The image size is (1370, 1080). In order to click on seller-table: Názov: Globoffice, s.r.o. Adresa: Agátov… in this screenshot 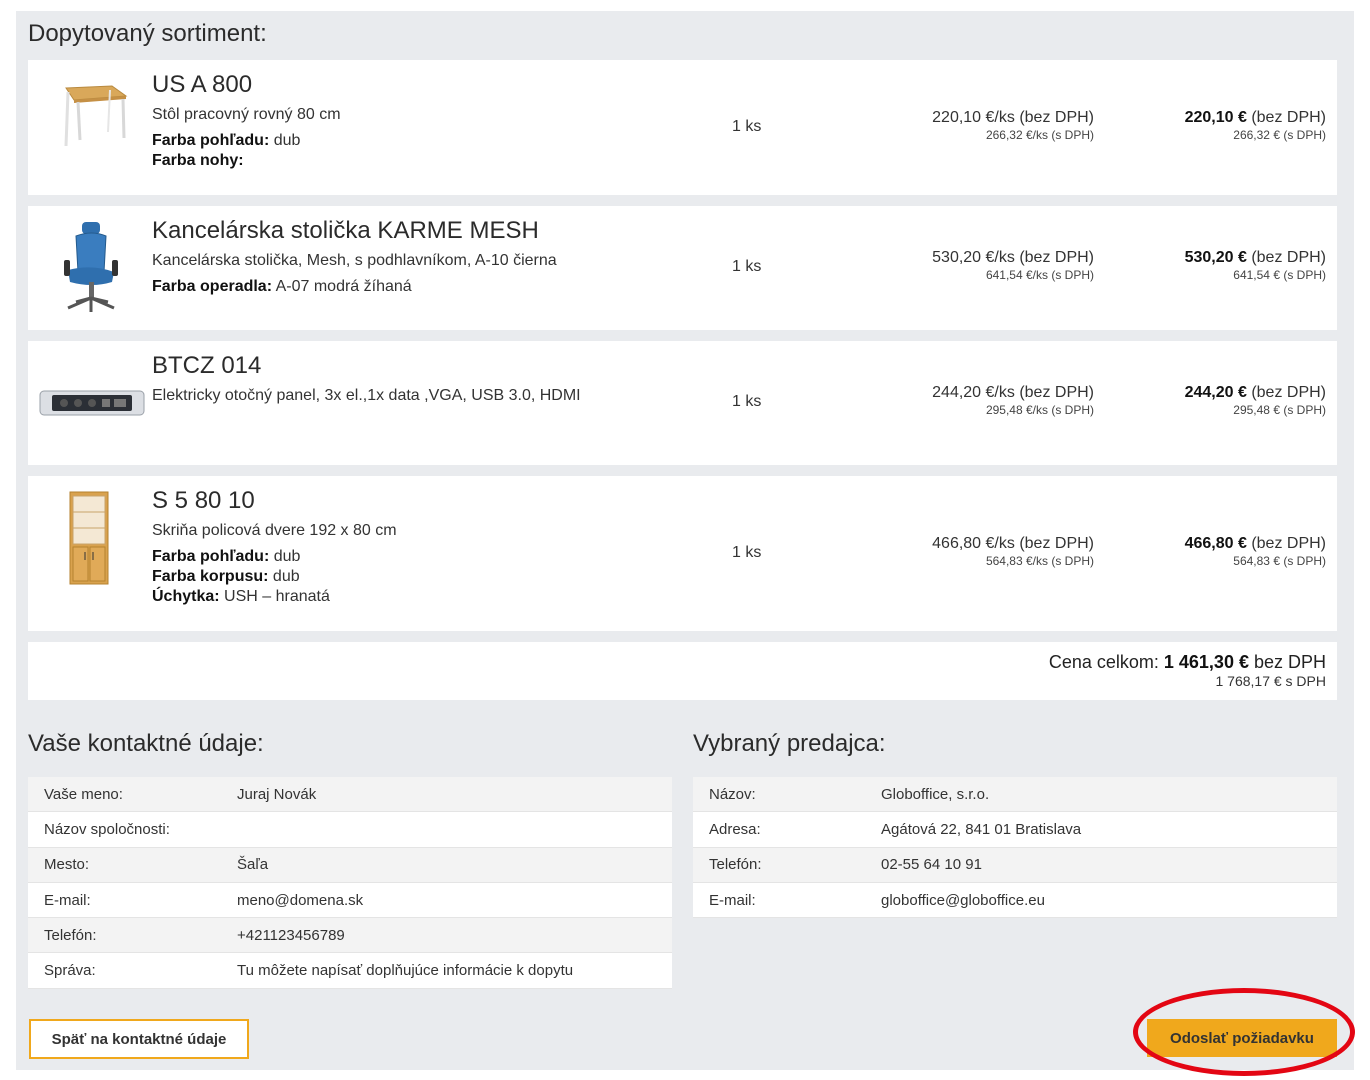, I will do `click(1015, 848)`.